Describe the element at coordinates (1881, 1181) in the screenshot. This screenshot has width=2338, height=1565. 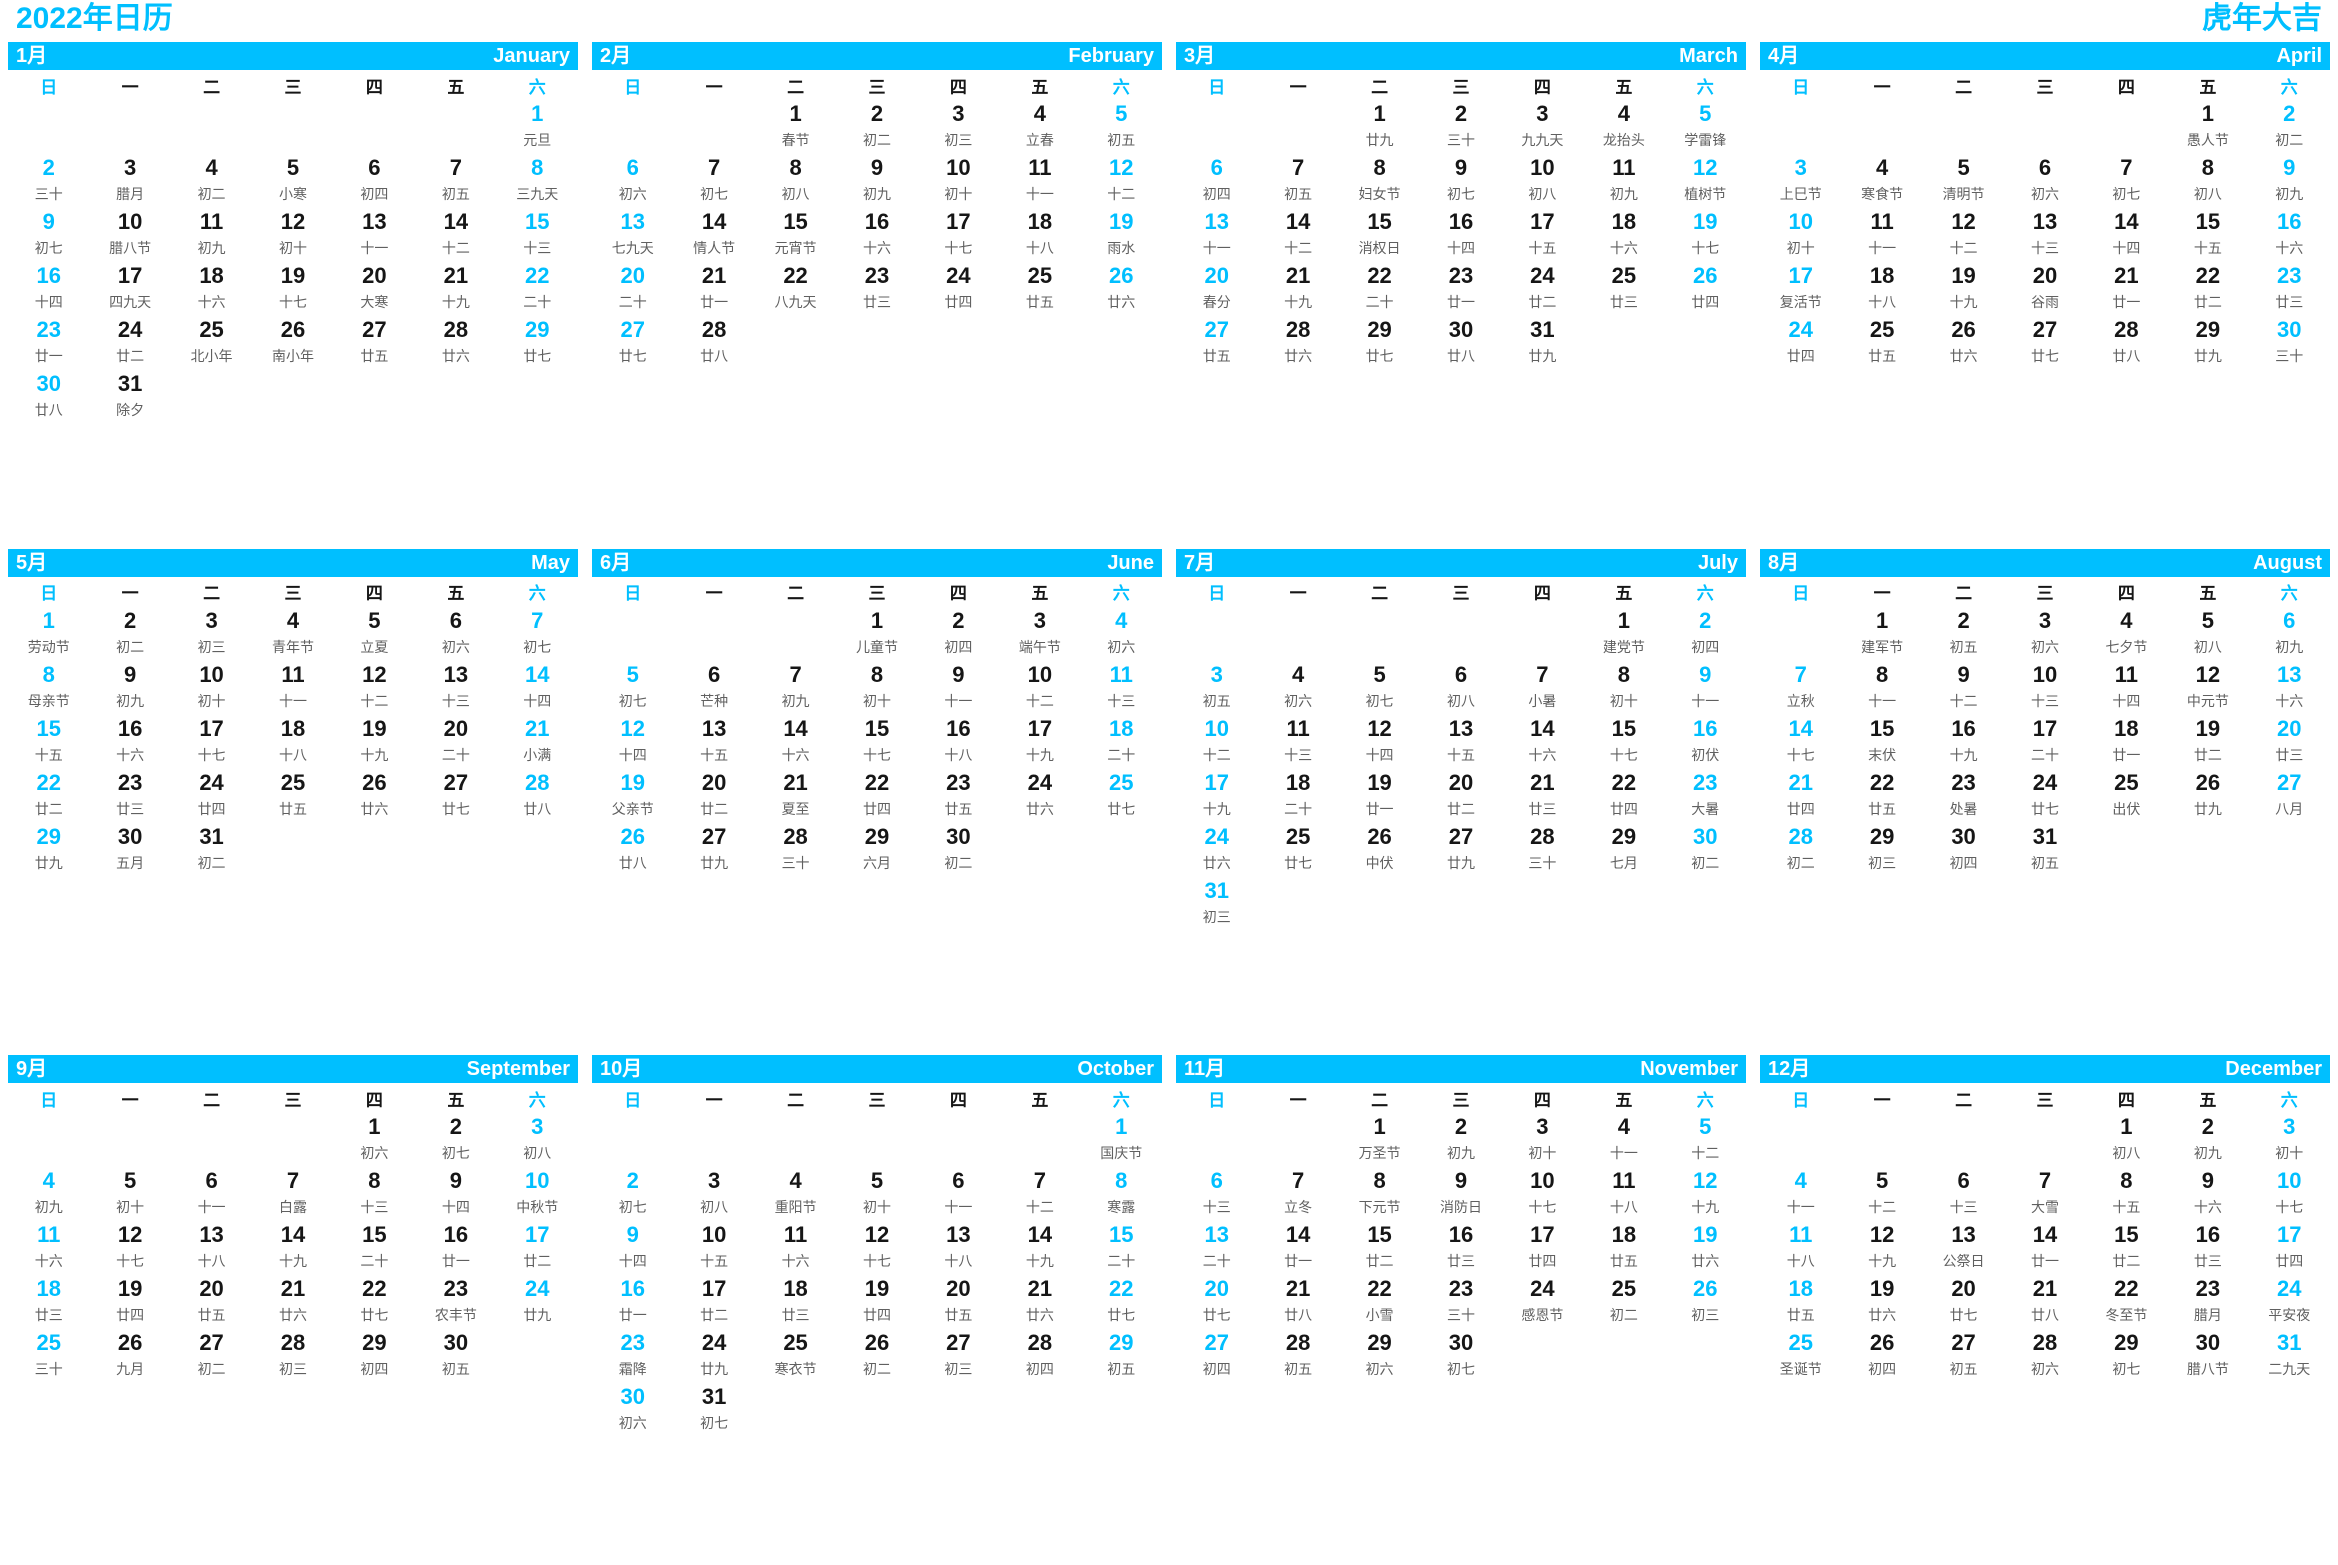
I see `day-cell: 5` at that location.